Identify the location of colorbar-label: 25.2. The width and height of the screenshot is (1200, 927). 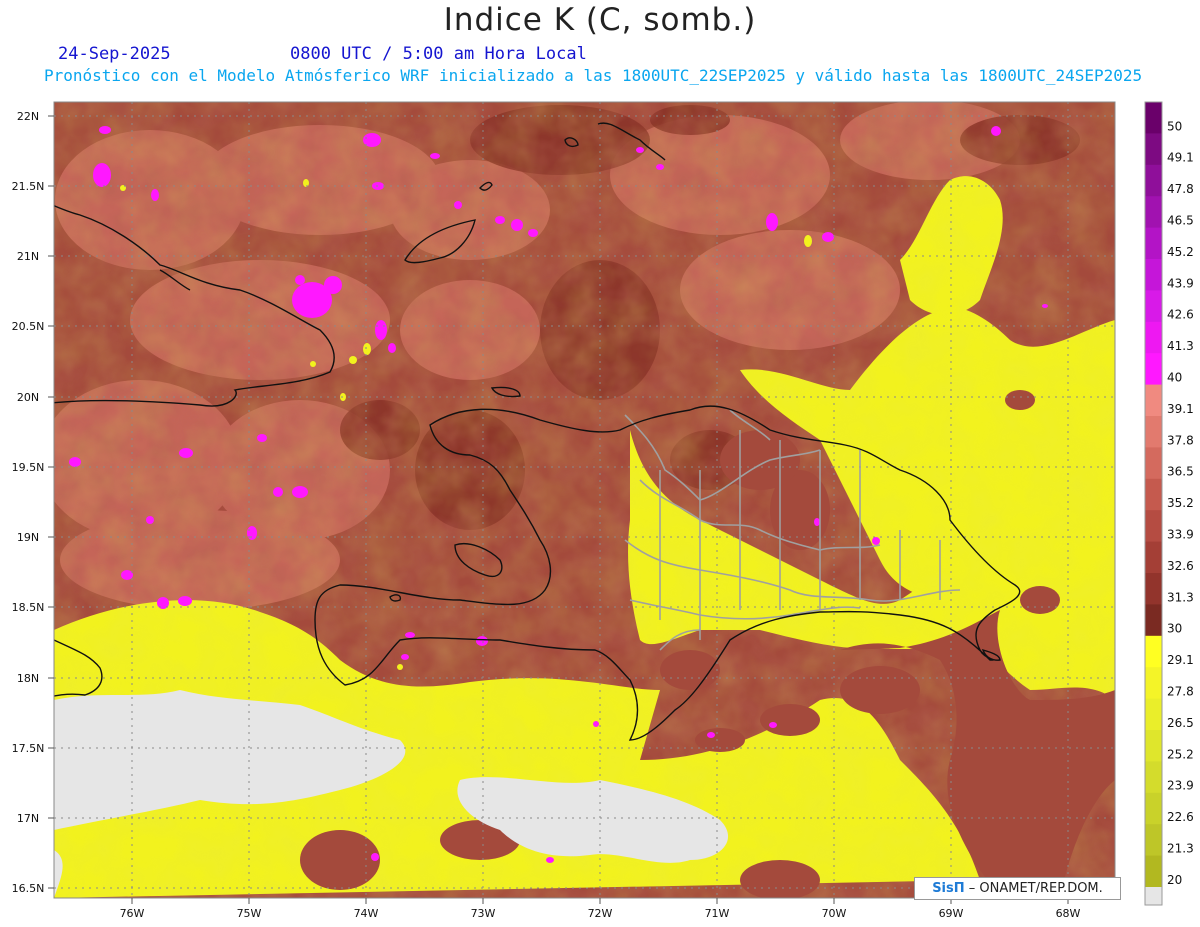
(1180, 754).